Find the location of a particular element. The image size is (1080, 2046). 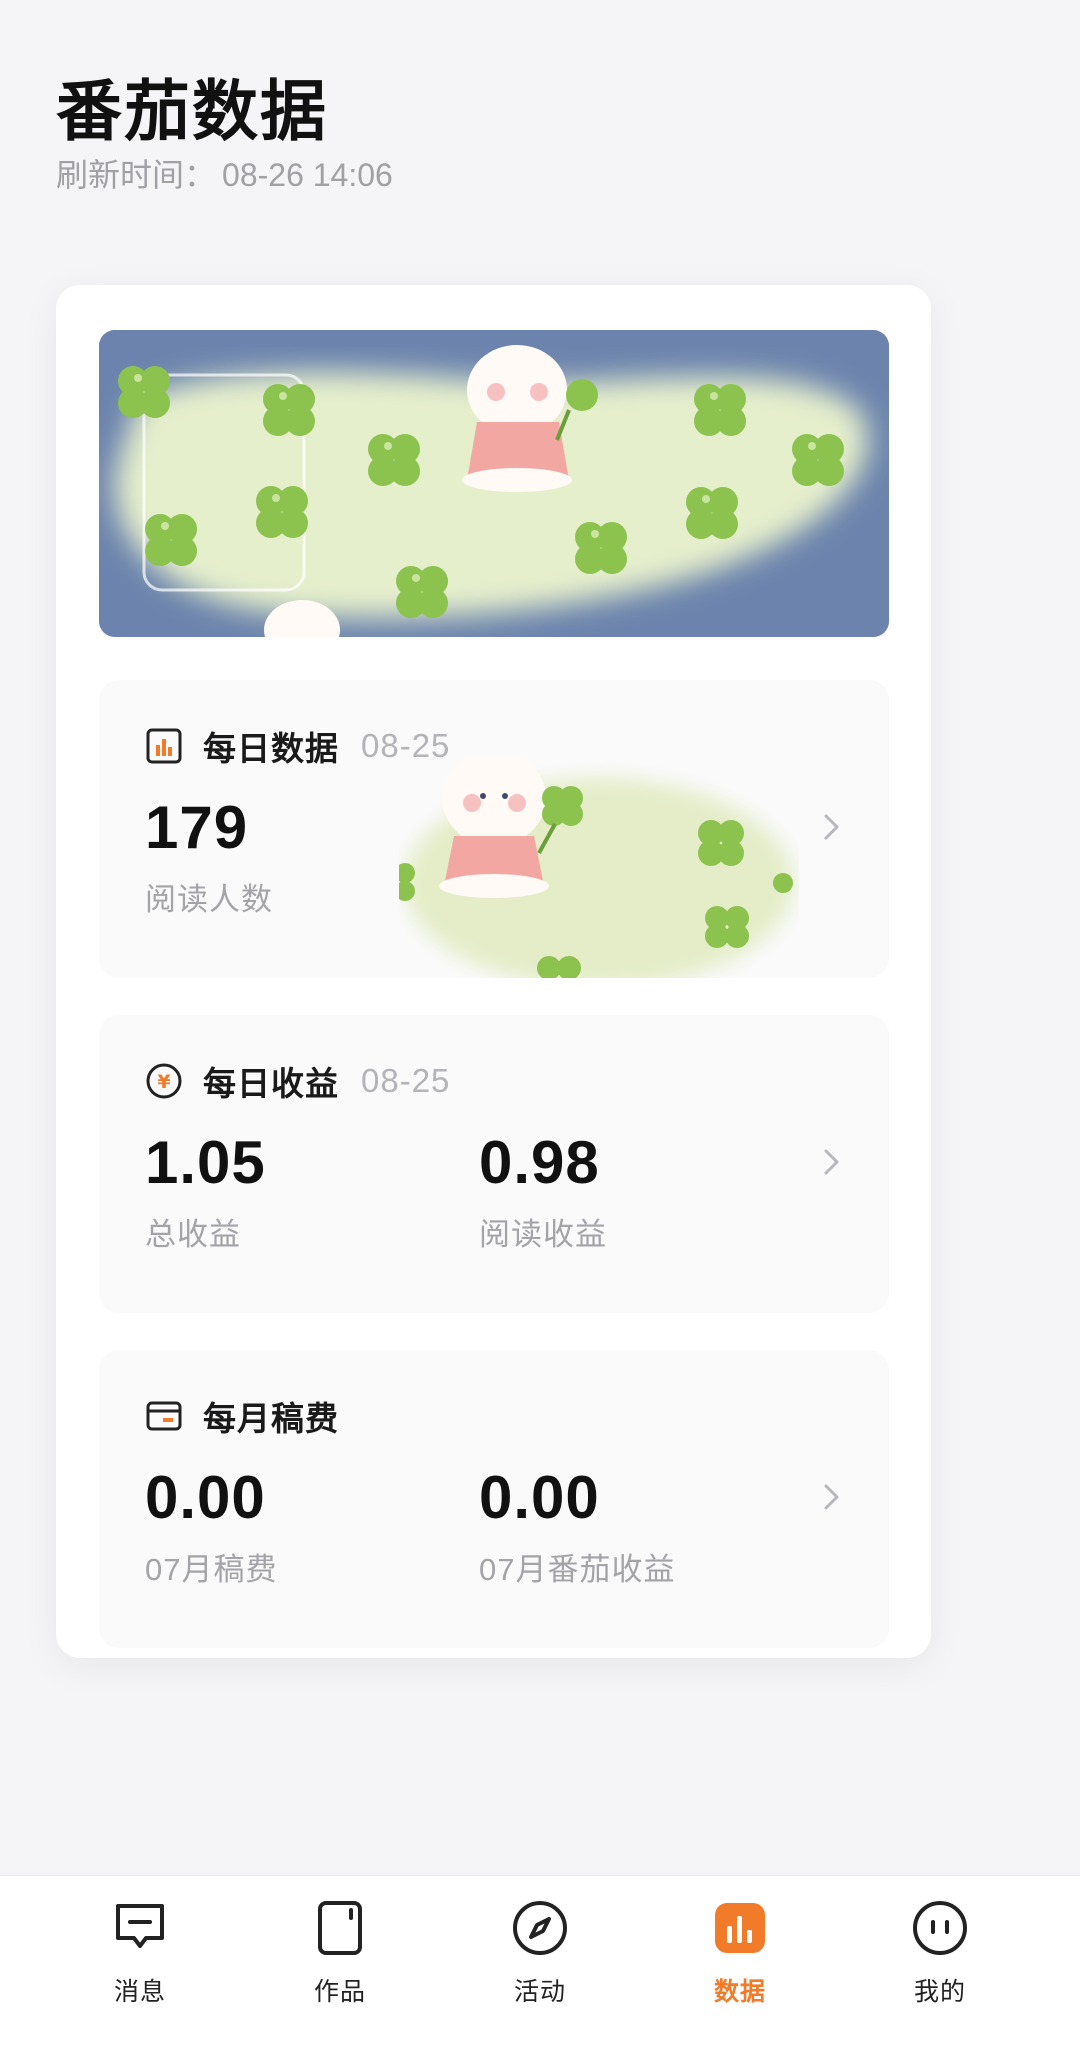

tab-messages-label: 消息 is located at coordinates (139, 1992).